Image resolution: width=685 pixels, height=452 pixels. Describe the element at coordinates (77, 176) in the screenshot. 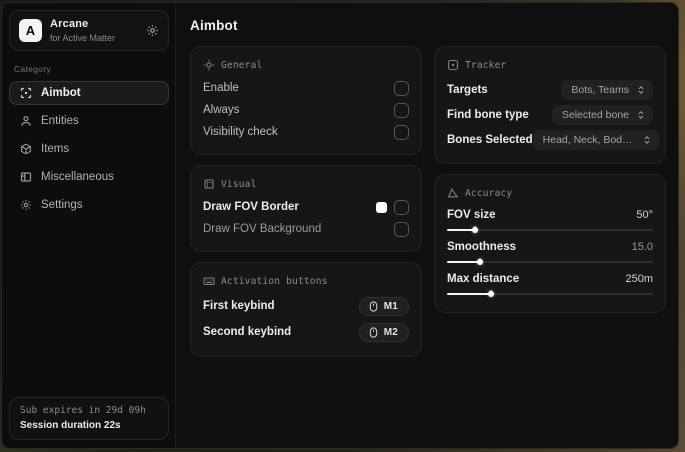

I see `sidebar-item-label: Miscellaneous` at that location.